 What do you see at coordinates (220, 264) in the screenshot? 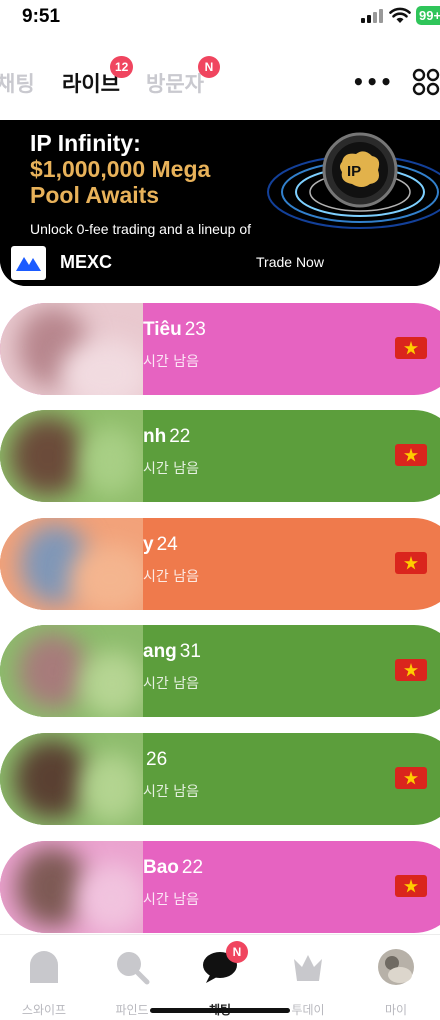
I see `ad-footer: MEXC Trade Now` at bounding box center [220, 264].